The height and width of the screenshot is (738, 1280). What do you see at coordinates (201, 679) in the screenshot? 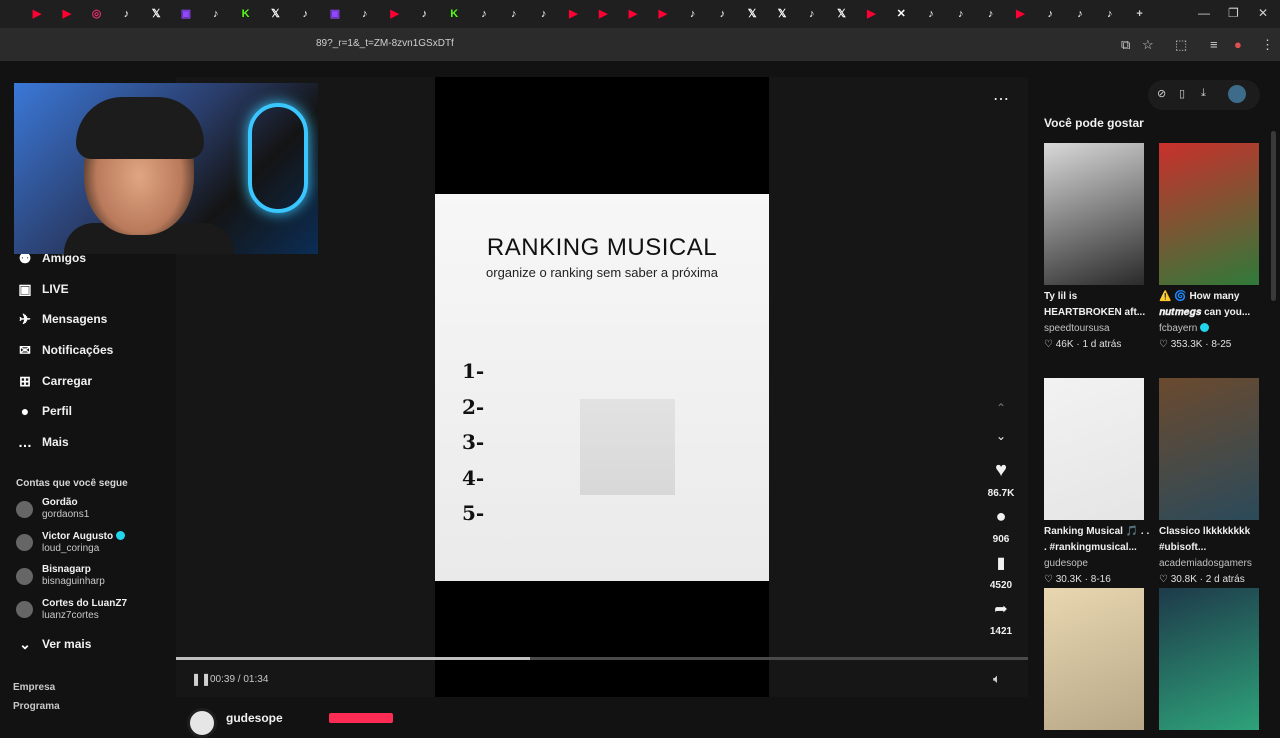
I see `pause-icon: ❚❚` at bounding box center [201, 679].